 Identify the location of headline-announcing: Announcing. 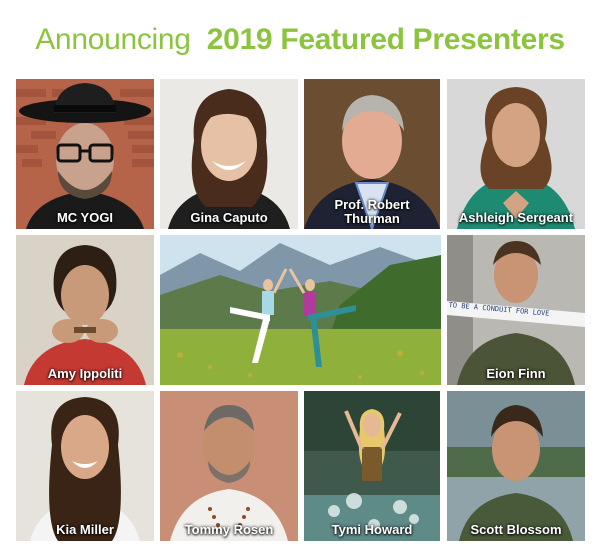
(113, 39).